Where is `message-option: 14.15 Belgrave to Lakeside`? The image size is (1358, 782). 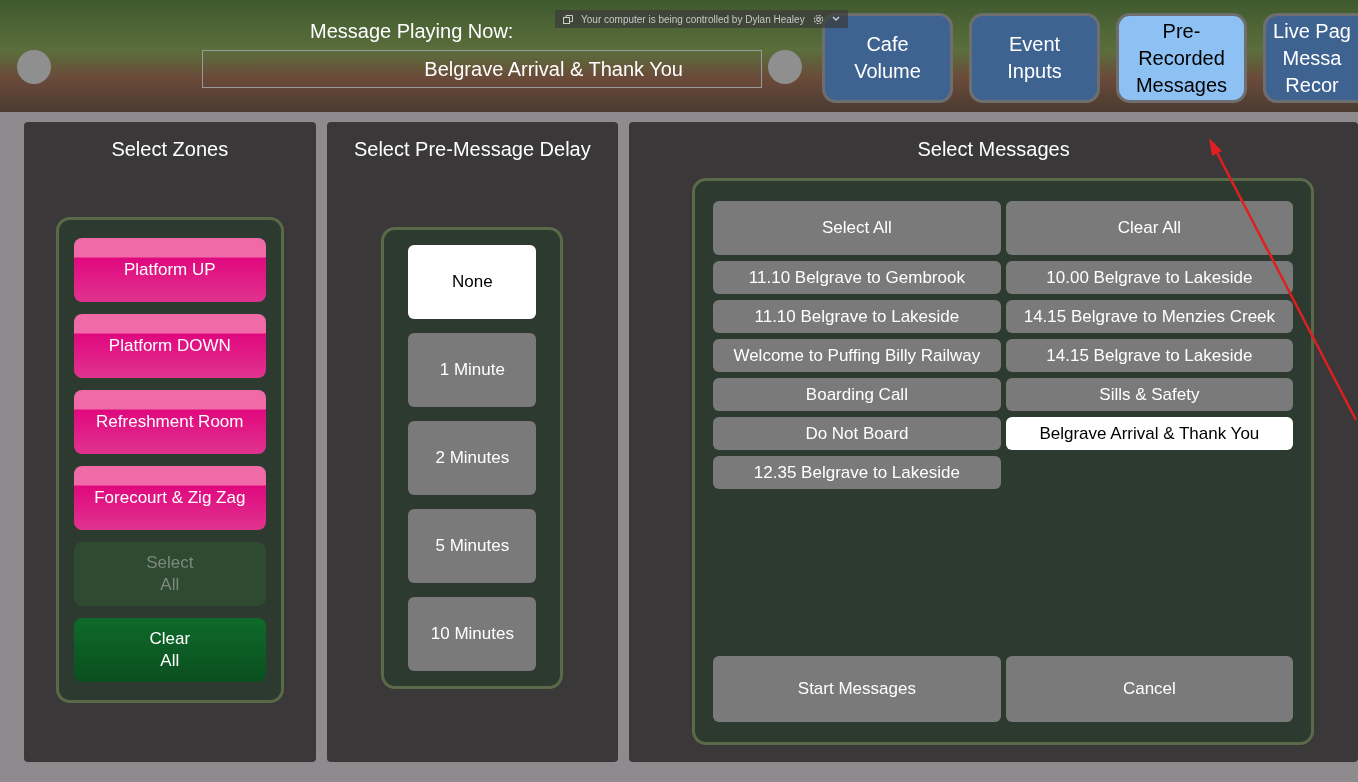 message-option: 14.15 Belgrave to Lakeside is located at coordinates (1149, 355).